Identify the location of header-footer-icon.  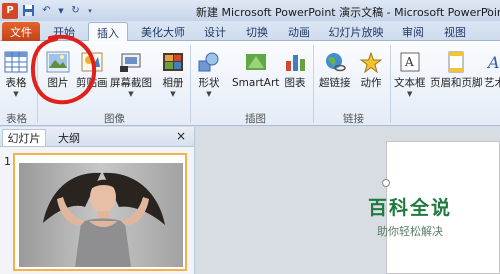
(456, 62).